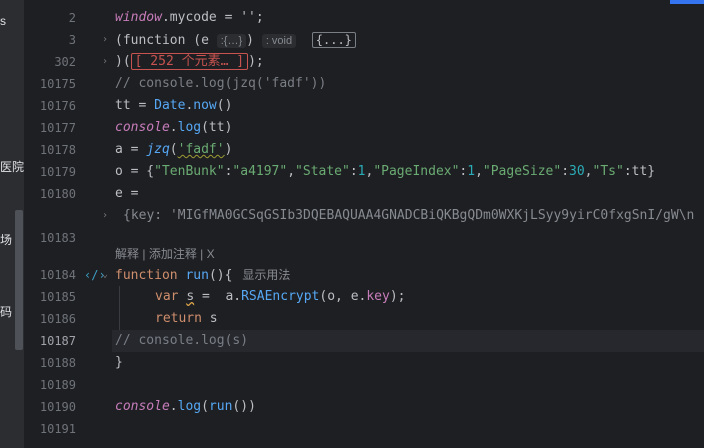  Describe the element at coordinates (126, 194) in the screenshot. I see `code-line: e =` at that location.